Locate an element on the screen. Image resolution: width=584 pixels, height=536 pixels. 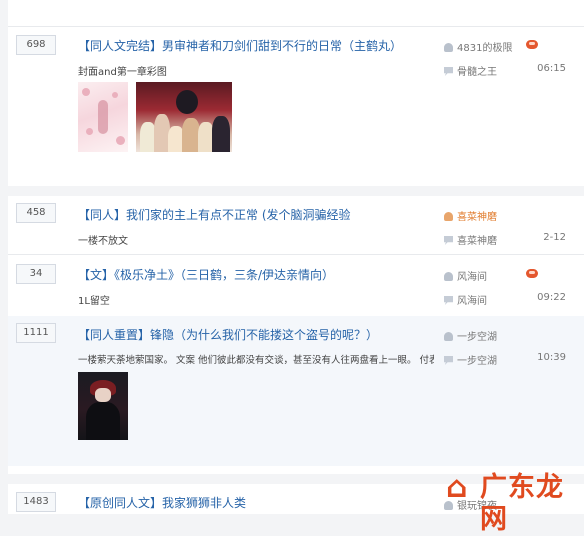
reply-count: 1111 is located at coordinates (36, 333).